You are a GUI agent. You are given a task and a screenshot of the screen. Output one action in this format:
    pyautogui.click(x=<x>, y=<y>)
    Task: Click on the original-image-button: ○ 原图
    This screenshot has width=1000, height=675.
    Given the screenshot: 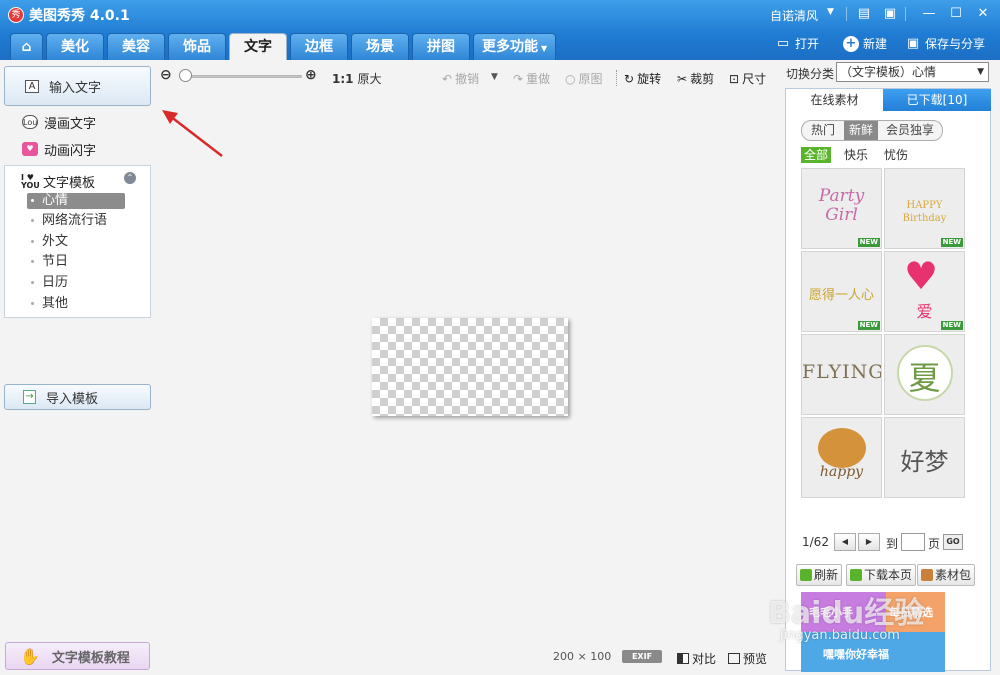 What is the action you would take?
    pyautogui.click(x=584, y=78)
    